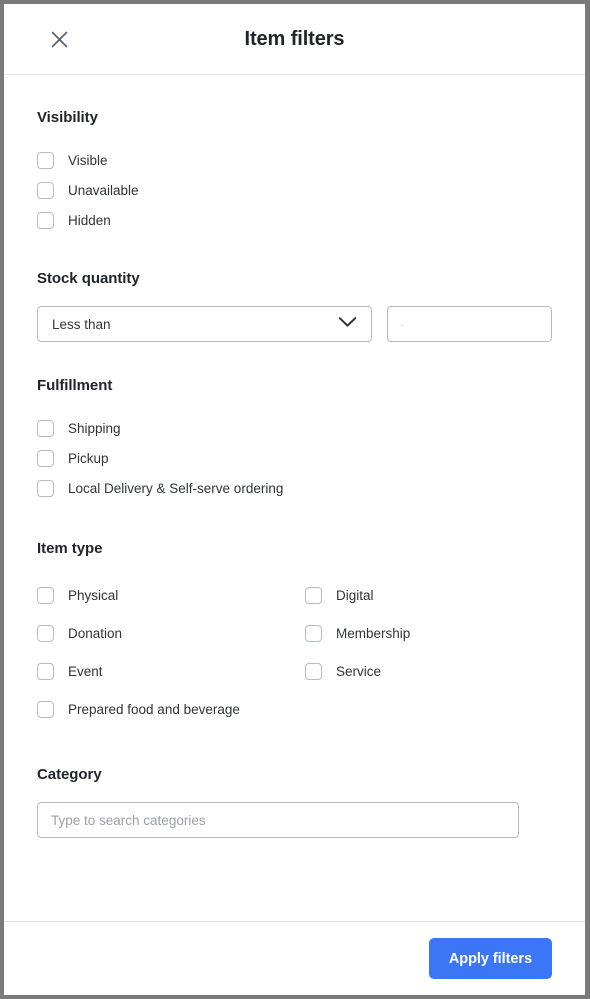  Describe the element at coordinates (85, 671) in the screenshot. I see `label-event: Event` at that location.